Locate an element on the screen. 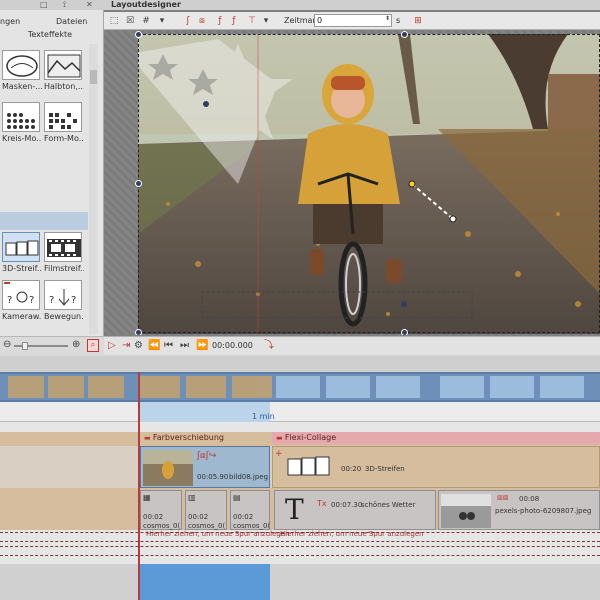 The height and width of the screenshot is (600, 600). rewind-icon: ⏪ is located at coordinates (154, 346).